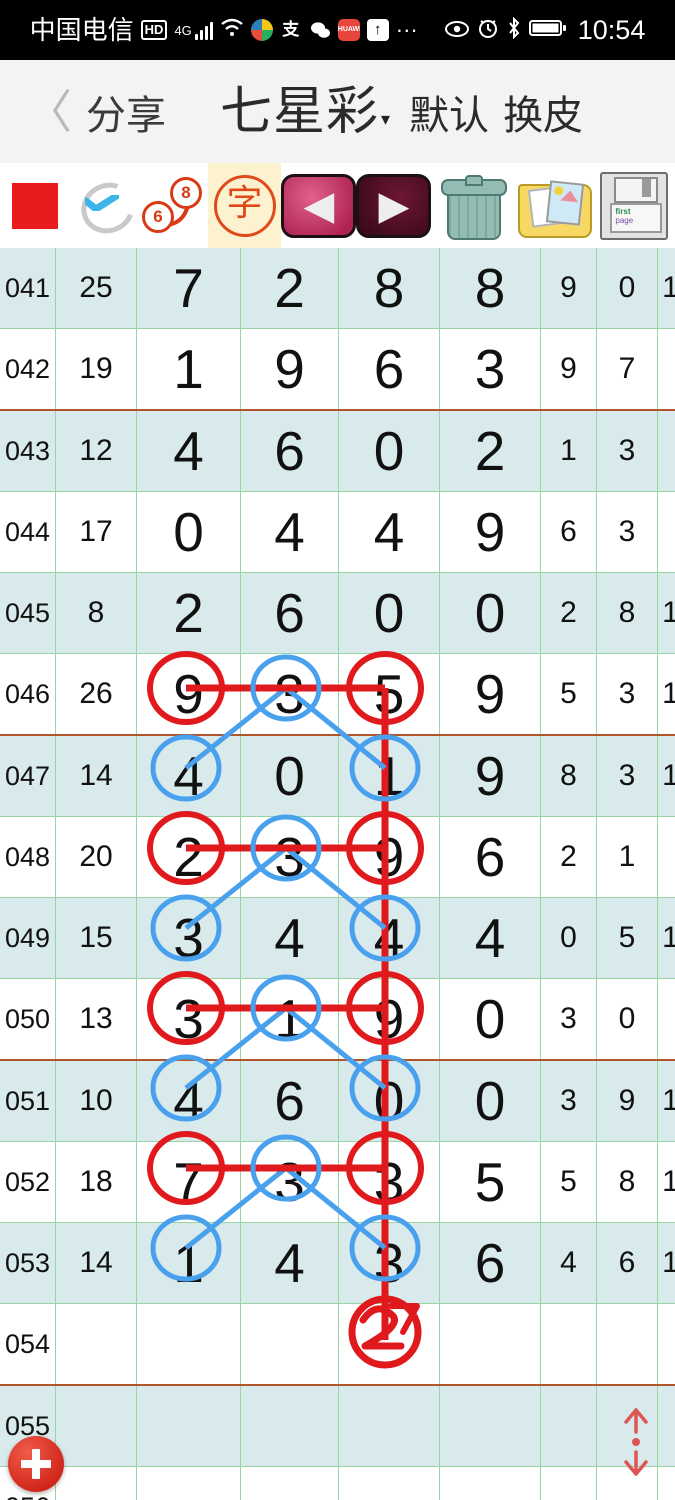 This screenshot has width=675, height=1500. I want to click on default-theme-button: 默认, so click(449, 112).